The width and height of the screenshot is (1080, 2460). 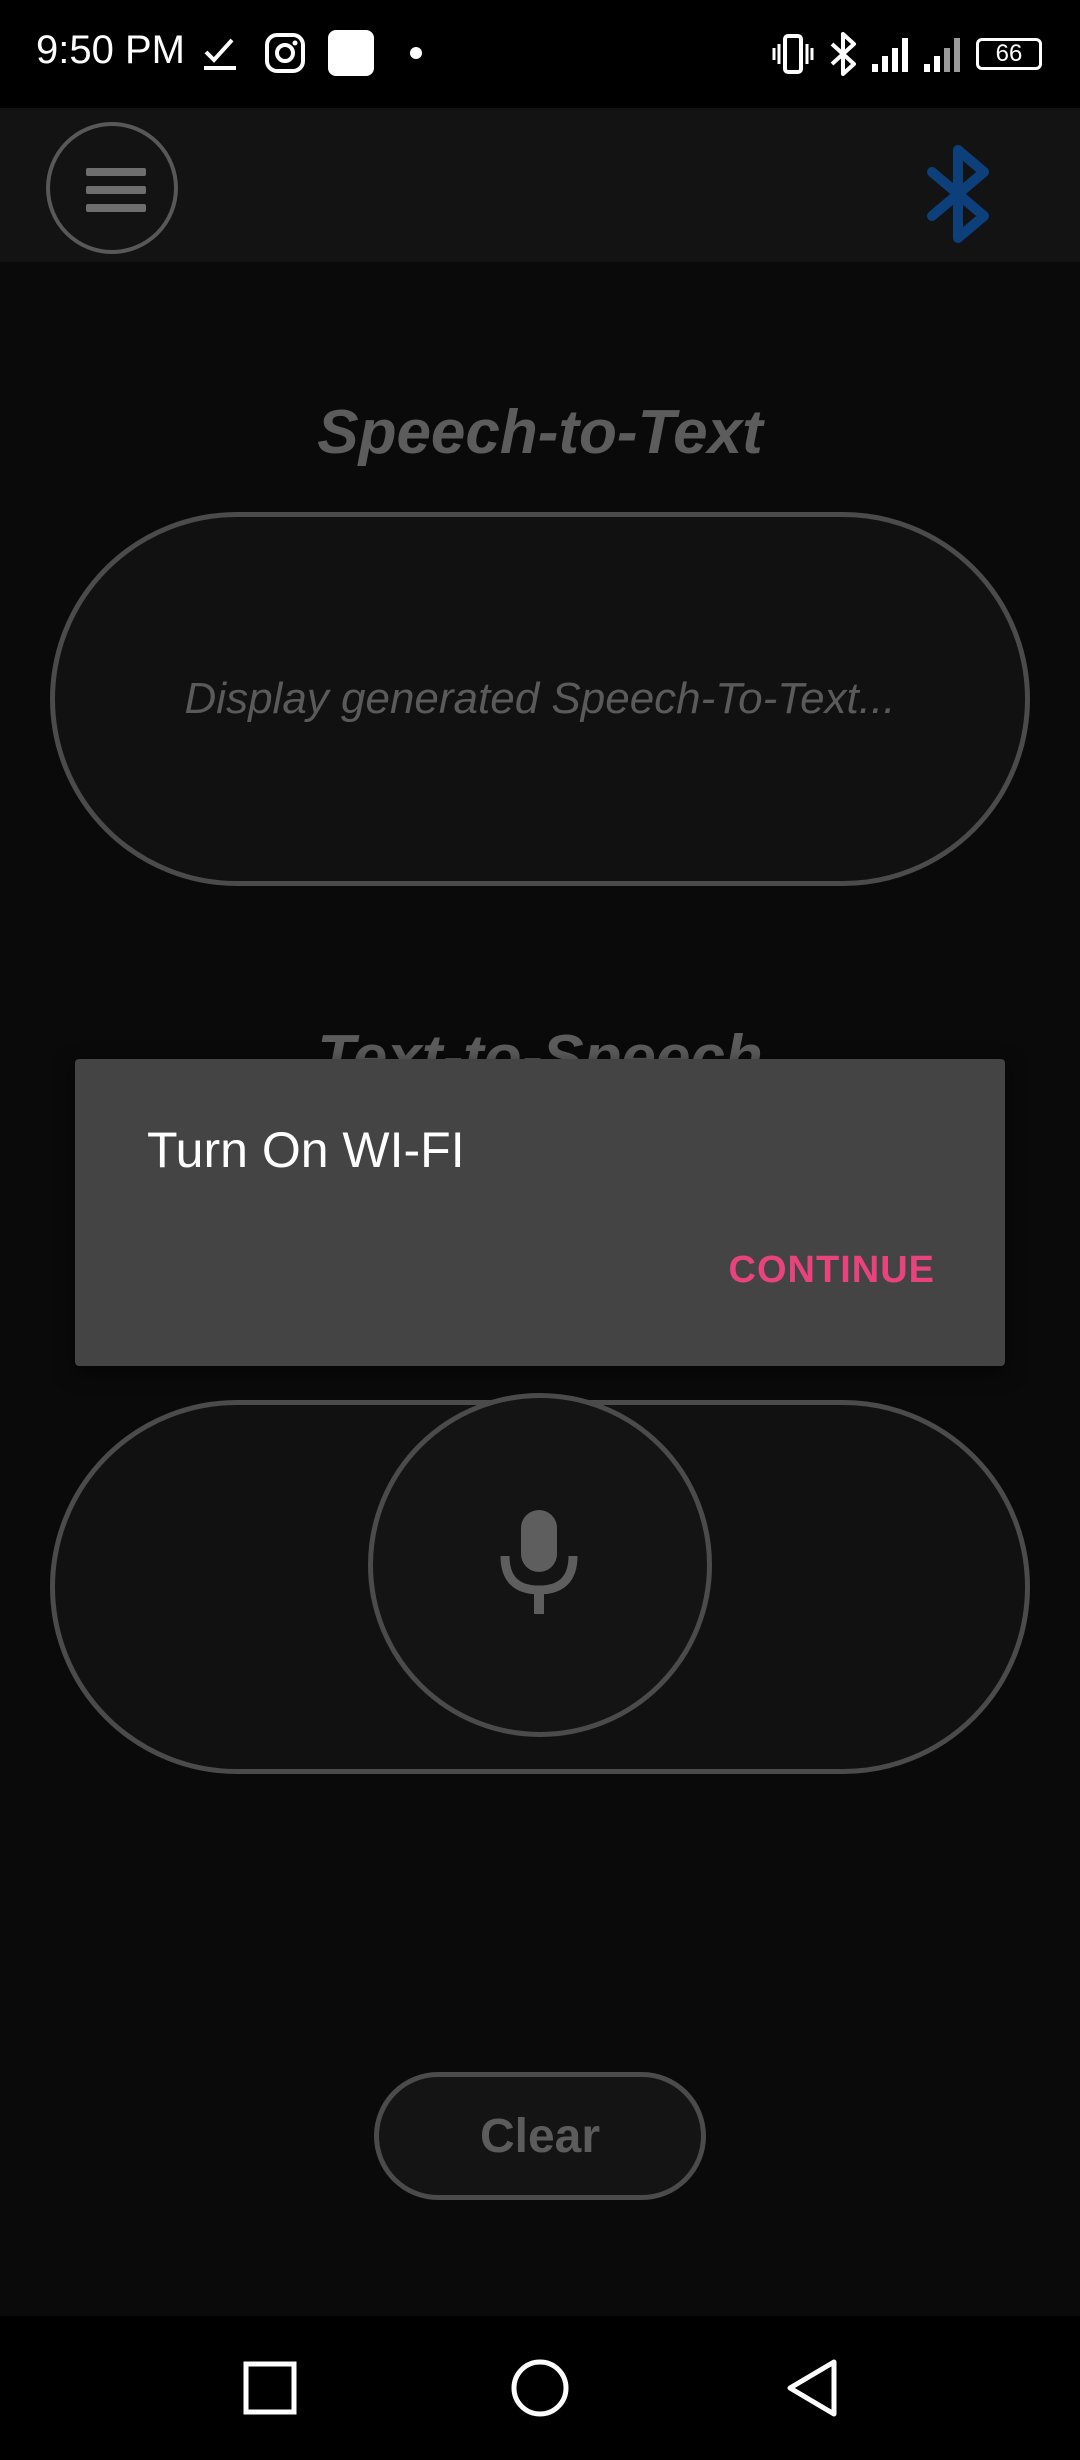 What do you see at coordinates (539, 1562) in the screenshot?
I see `microphone-icon` at bounding box center [539, 1562].